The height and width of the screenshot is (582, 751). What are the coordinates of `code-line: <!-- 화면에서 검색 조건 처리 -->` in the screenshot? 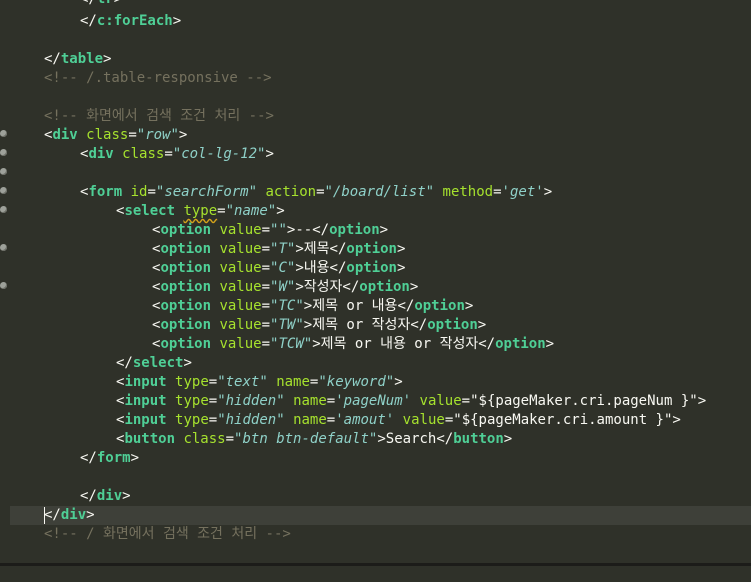 It's located at (375, 116).